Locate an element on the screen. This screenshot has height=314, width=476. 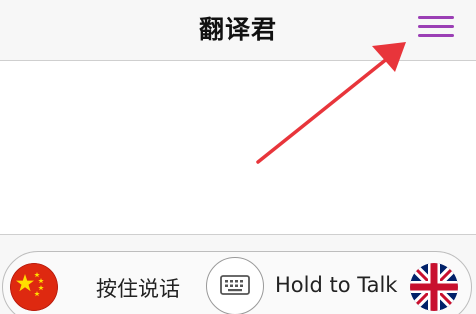
uk-flag-icon is located at coordinates (434, 287).